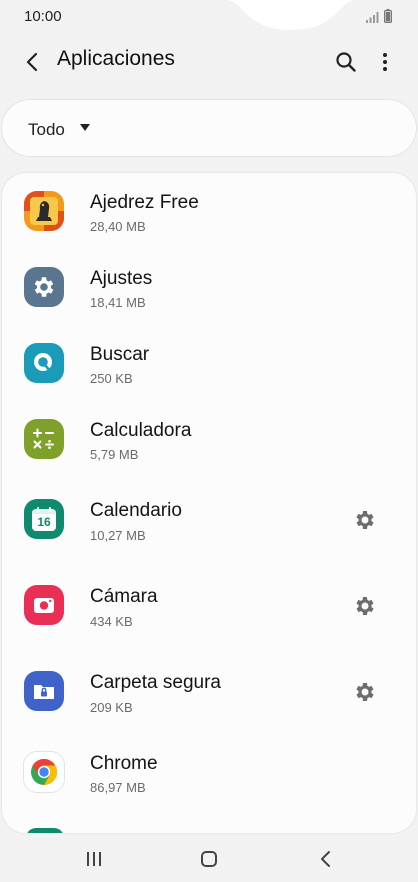  I want to click on recents-icon, so click(94, 859).